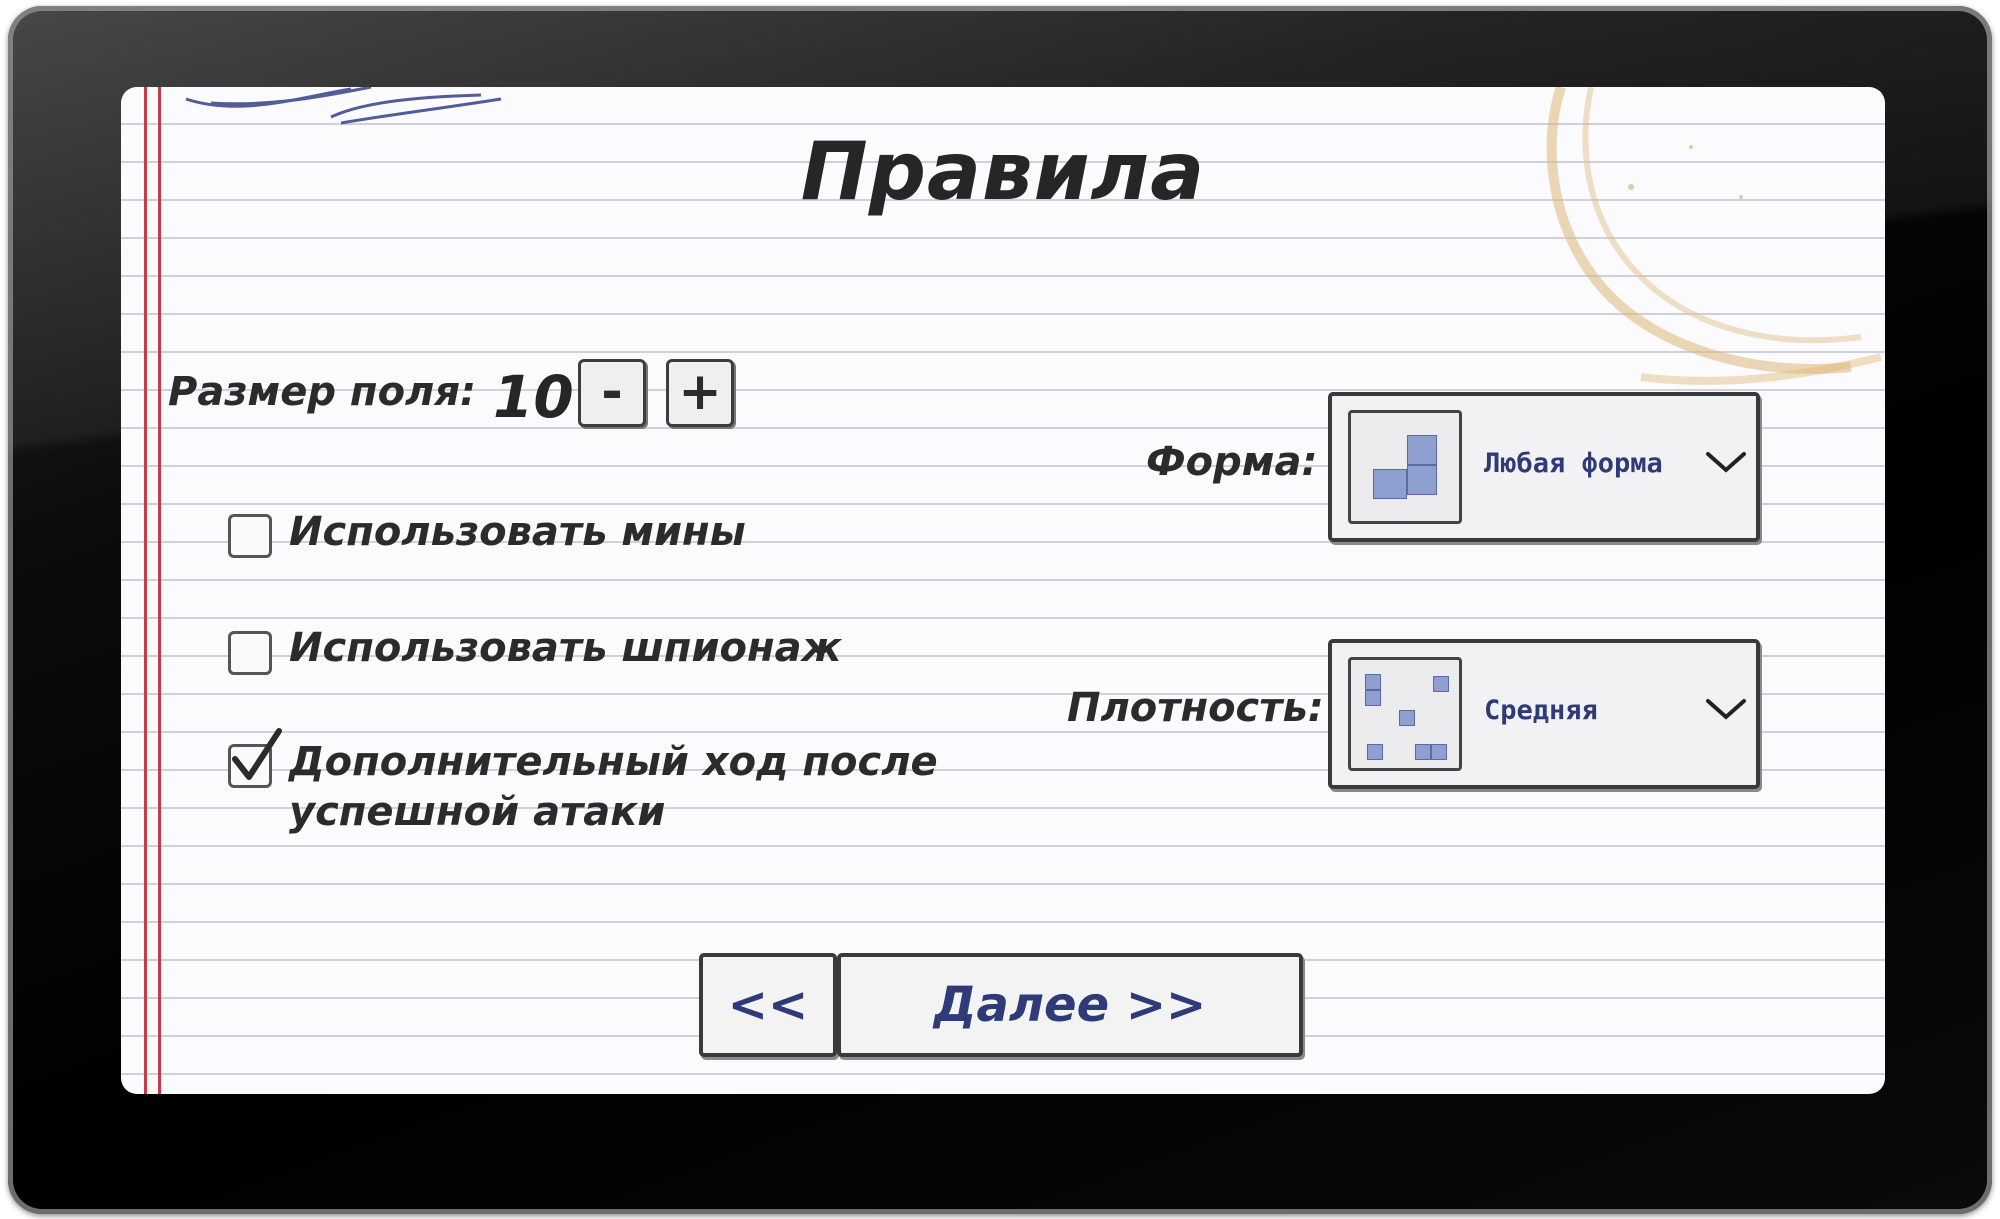 The image size is (2000, 1219). I want to click on shape-label: Форма:, so click(1232, 462).